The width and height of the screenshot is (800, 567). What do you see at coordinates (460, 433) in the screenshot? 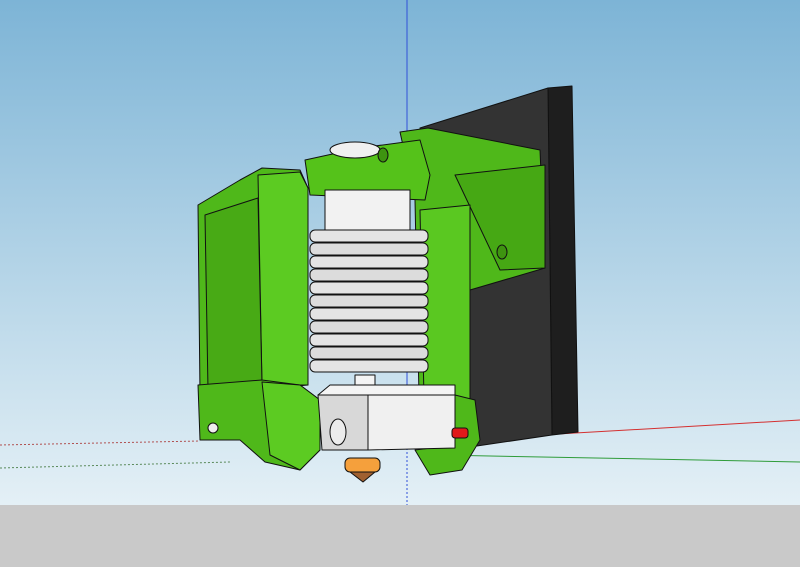
I see `thermistor` at bounding box center [460, 433].